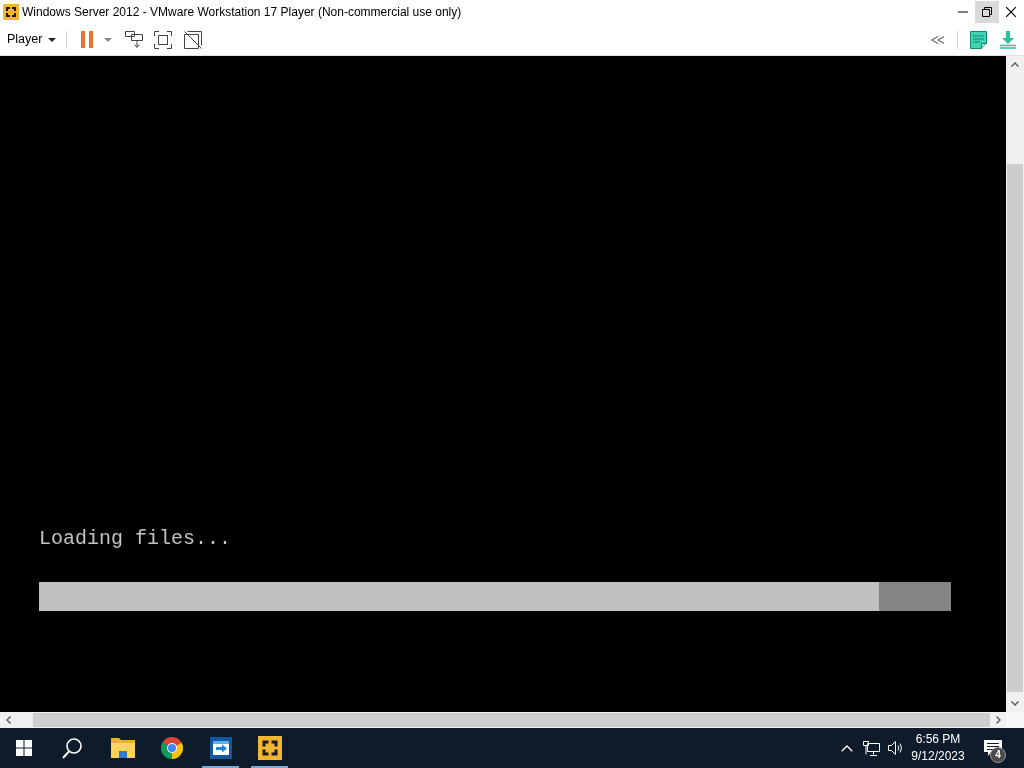 The height and width of the screenshot is (768, 1024). I want to click on clock-button: 6:56 PM 9/12/2023, so click(938, 748).